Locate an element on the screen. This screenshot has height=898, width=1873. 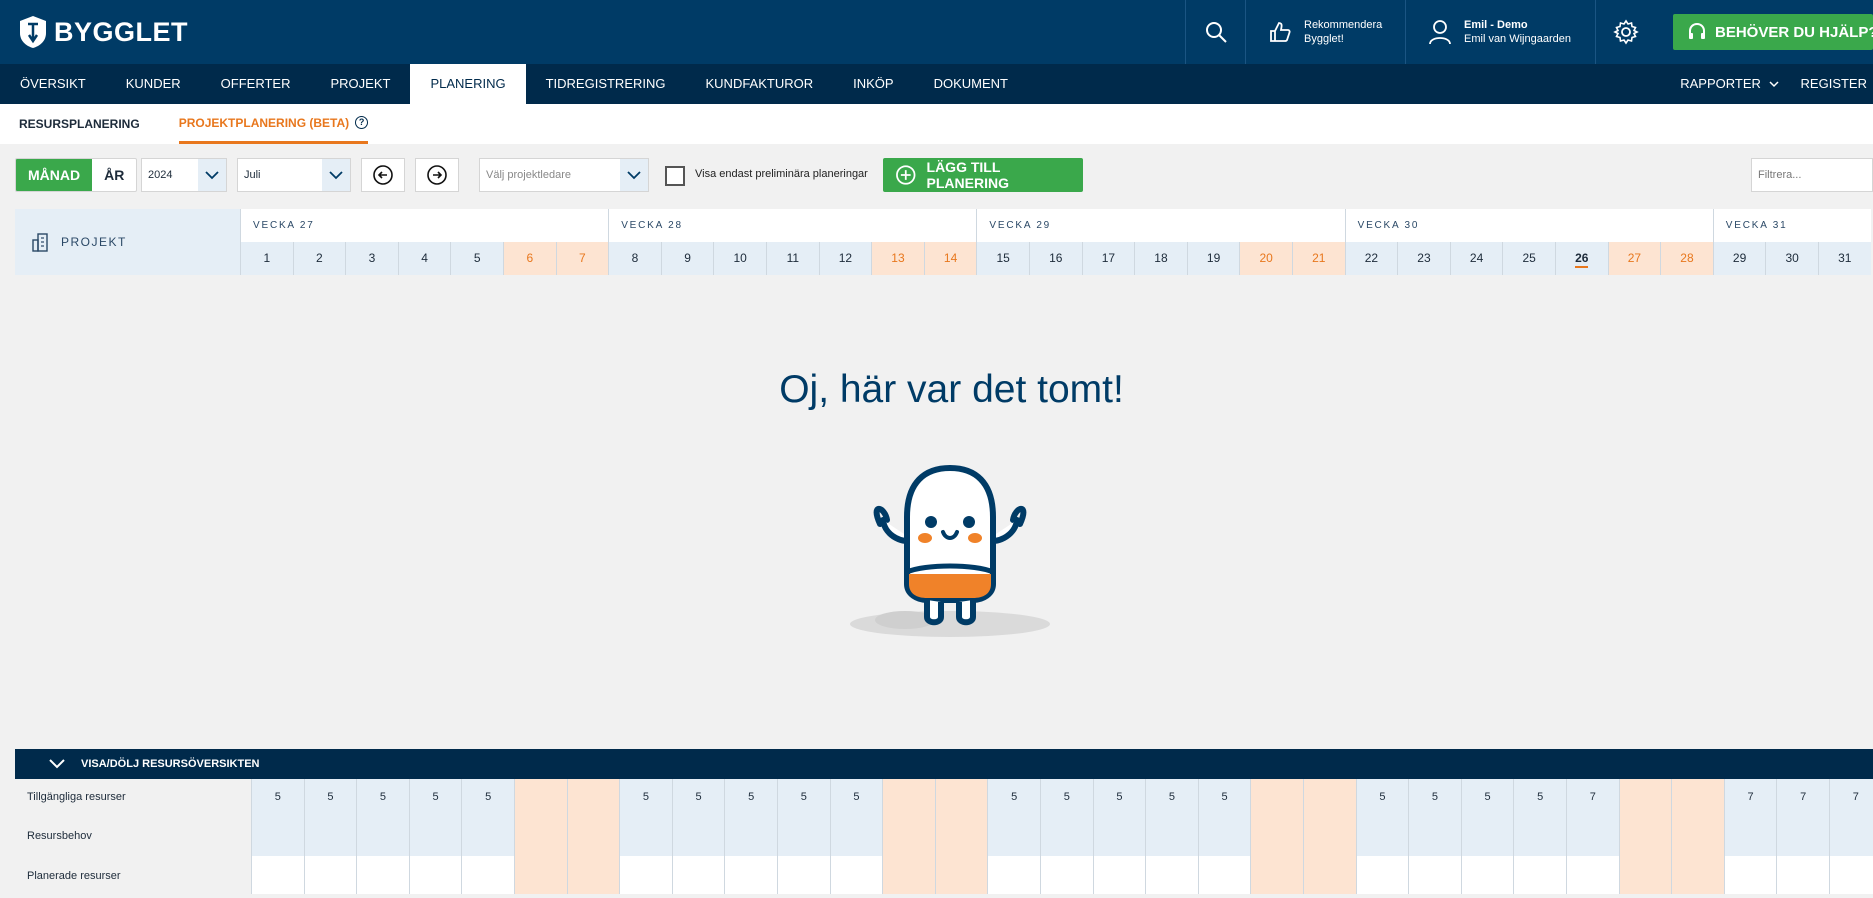
day-number: 9 is located at coordinates (687, 258).